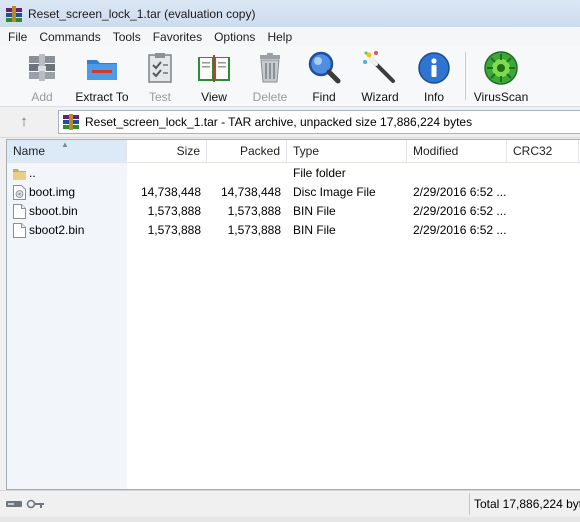 The image size is (580, 522). What do you see at coordinates (71, 122) in the screenshot?
I see `archive-icon` at bounding box center [71, 122].